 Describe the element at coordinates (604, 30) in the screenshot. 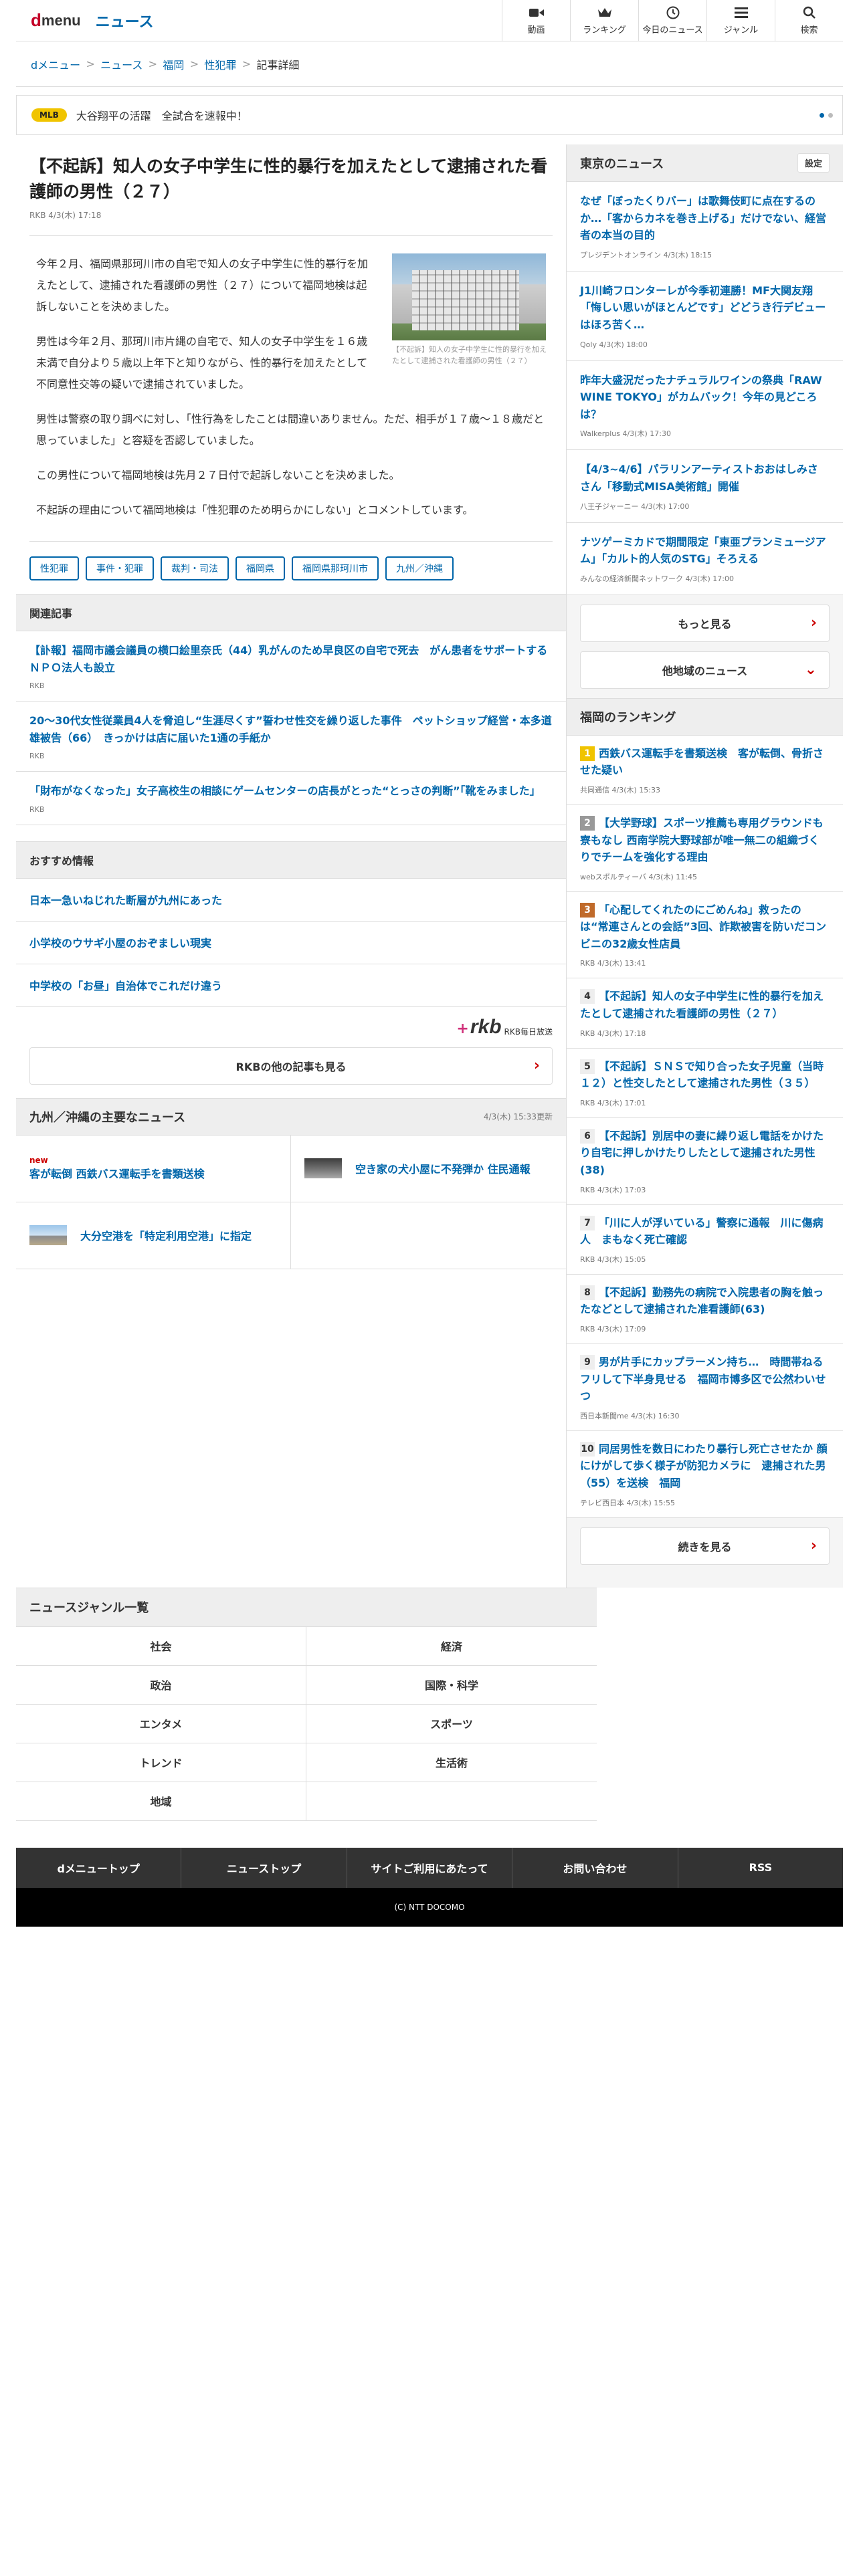

I see `nav-ranking-label: ランキング` at that location.